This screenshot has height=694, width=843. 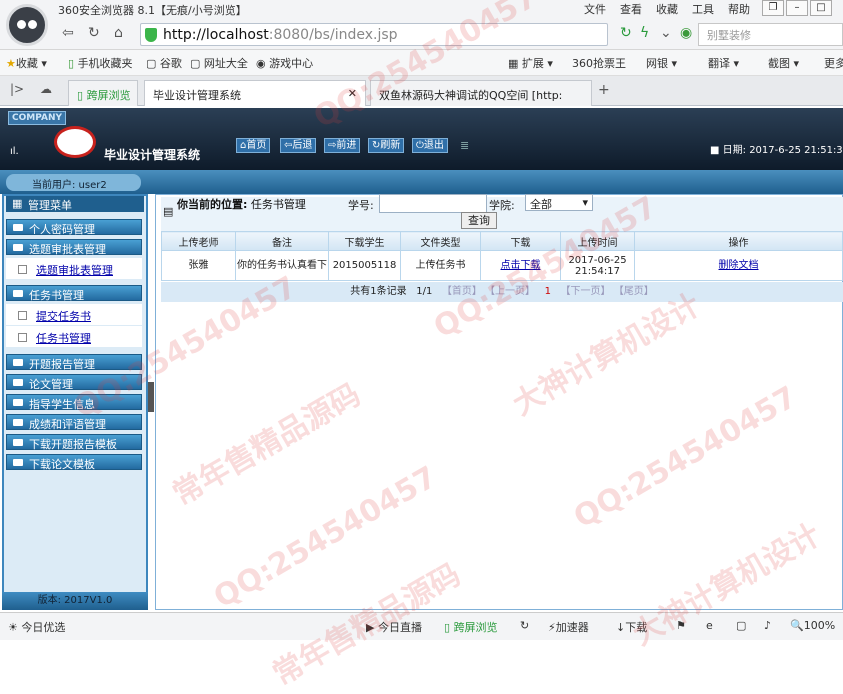 I want to click on bookmark-mobile: ▯ 手机收藏夹, so click(x=100, y=63).